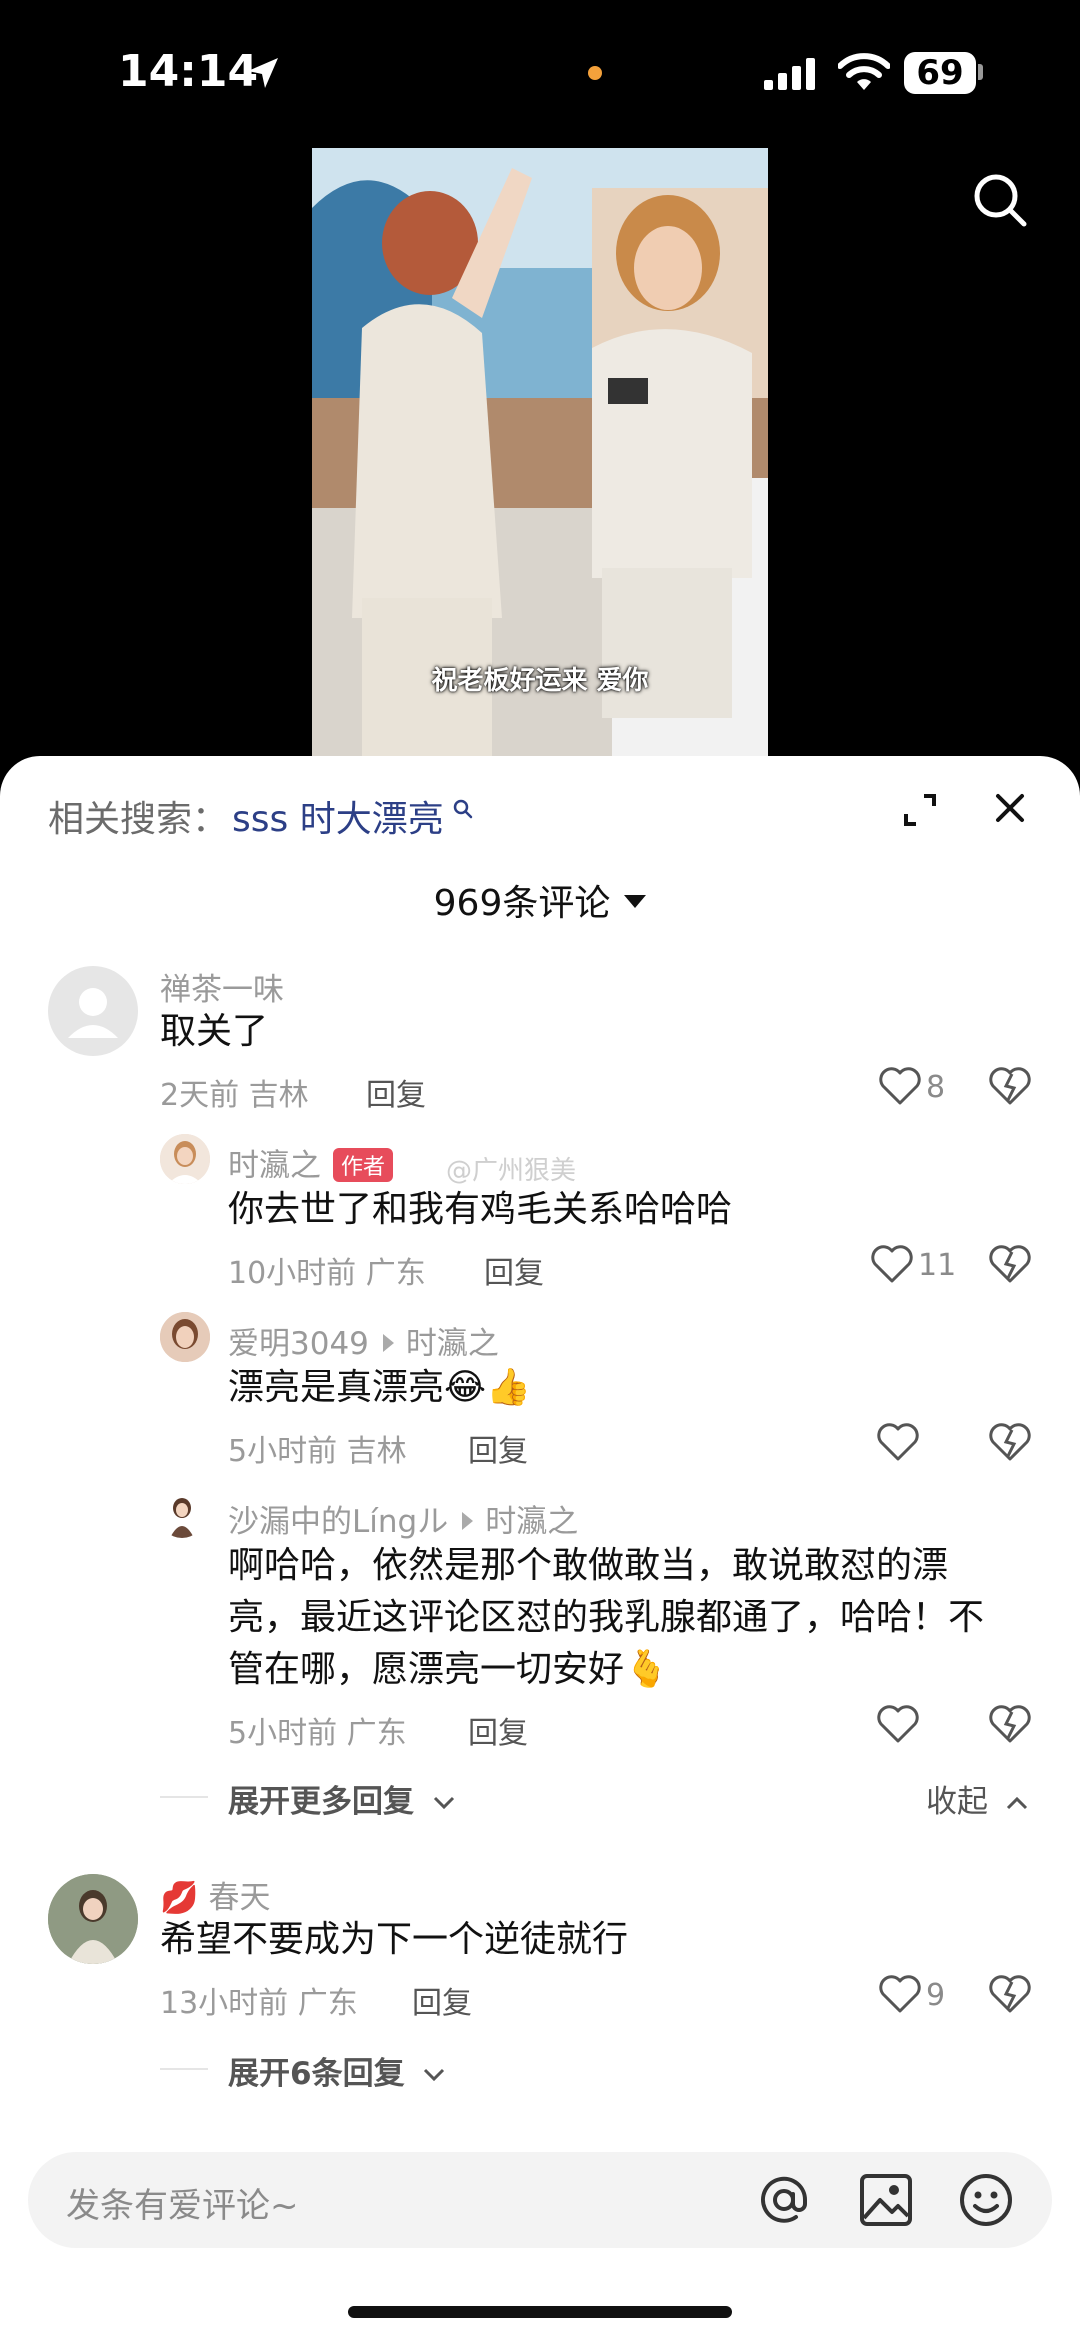 The image size is (1080, 2340). I want to click on comment-meta: 5小时前 广东, so click(317, 1733).